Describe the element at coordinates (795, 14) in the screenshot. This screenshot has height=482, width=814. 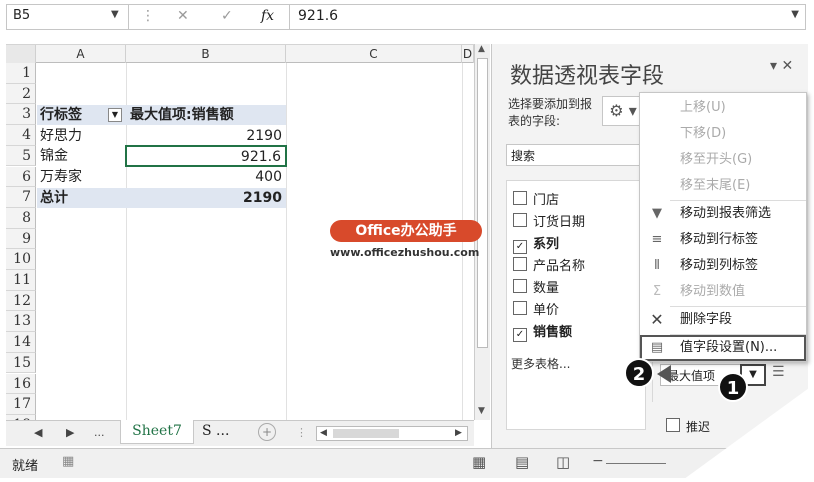
I see `expand-formula-icon: ▼` at that location.